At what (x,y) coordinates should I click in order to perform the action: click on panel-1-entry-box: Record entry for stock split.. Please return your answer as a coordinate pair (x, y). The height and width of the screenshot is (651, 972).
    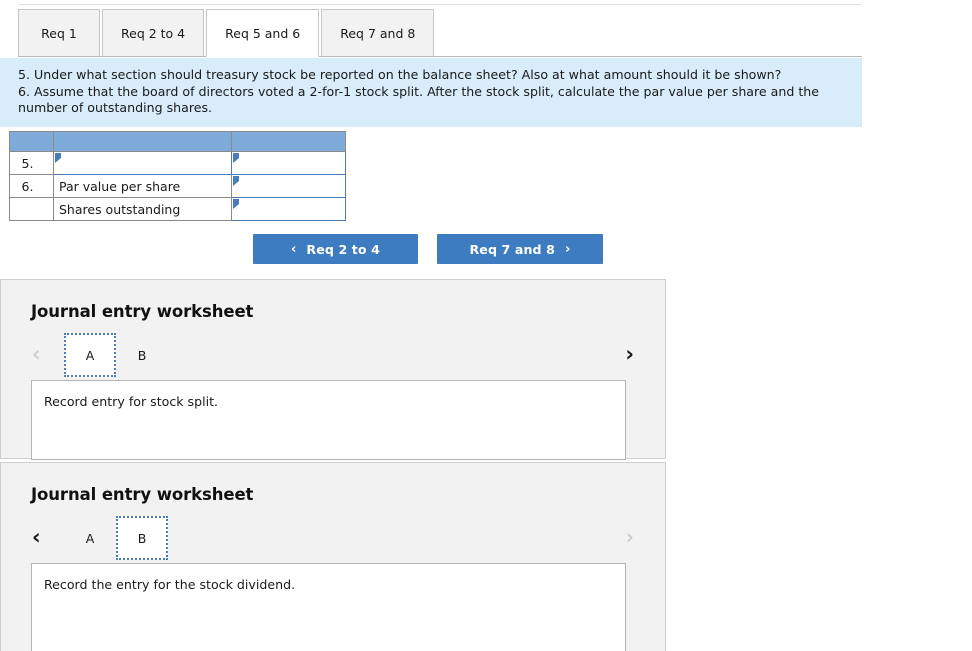
    Looking at the image, I should click on (328, 420).